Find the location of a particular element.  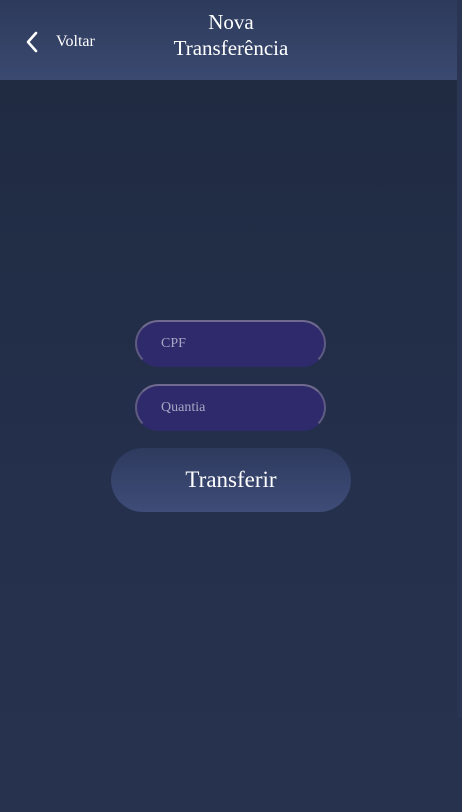

back-button: Voltar is located at coordinates (57, 42).